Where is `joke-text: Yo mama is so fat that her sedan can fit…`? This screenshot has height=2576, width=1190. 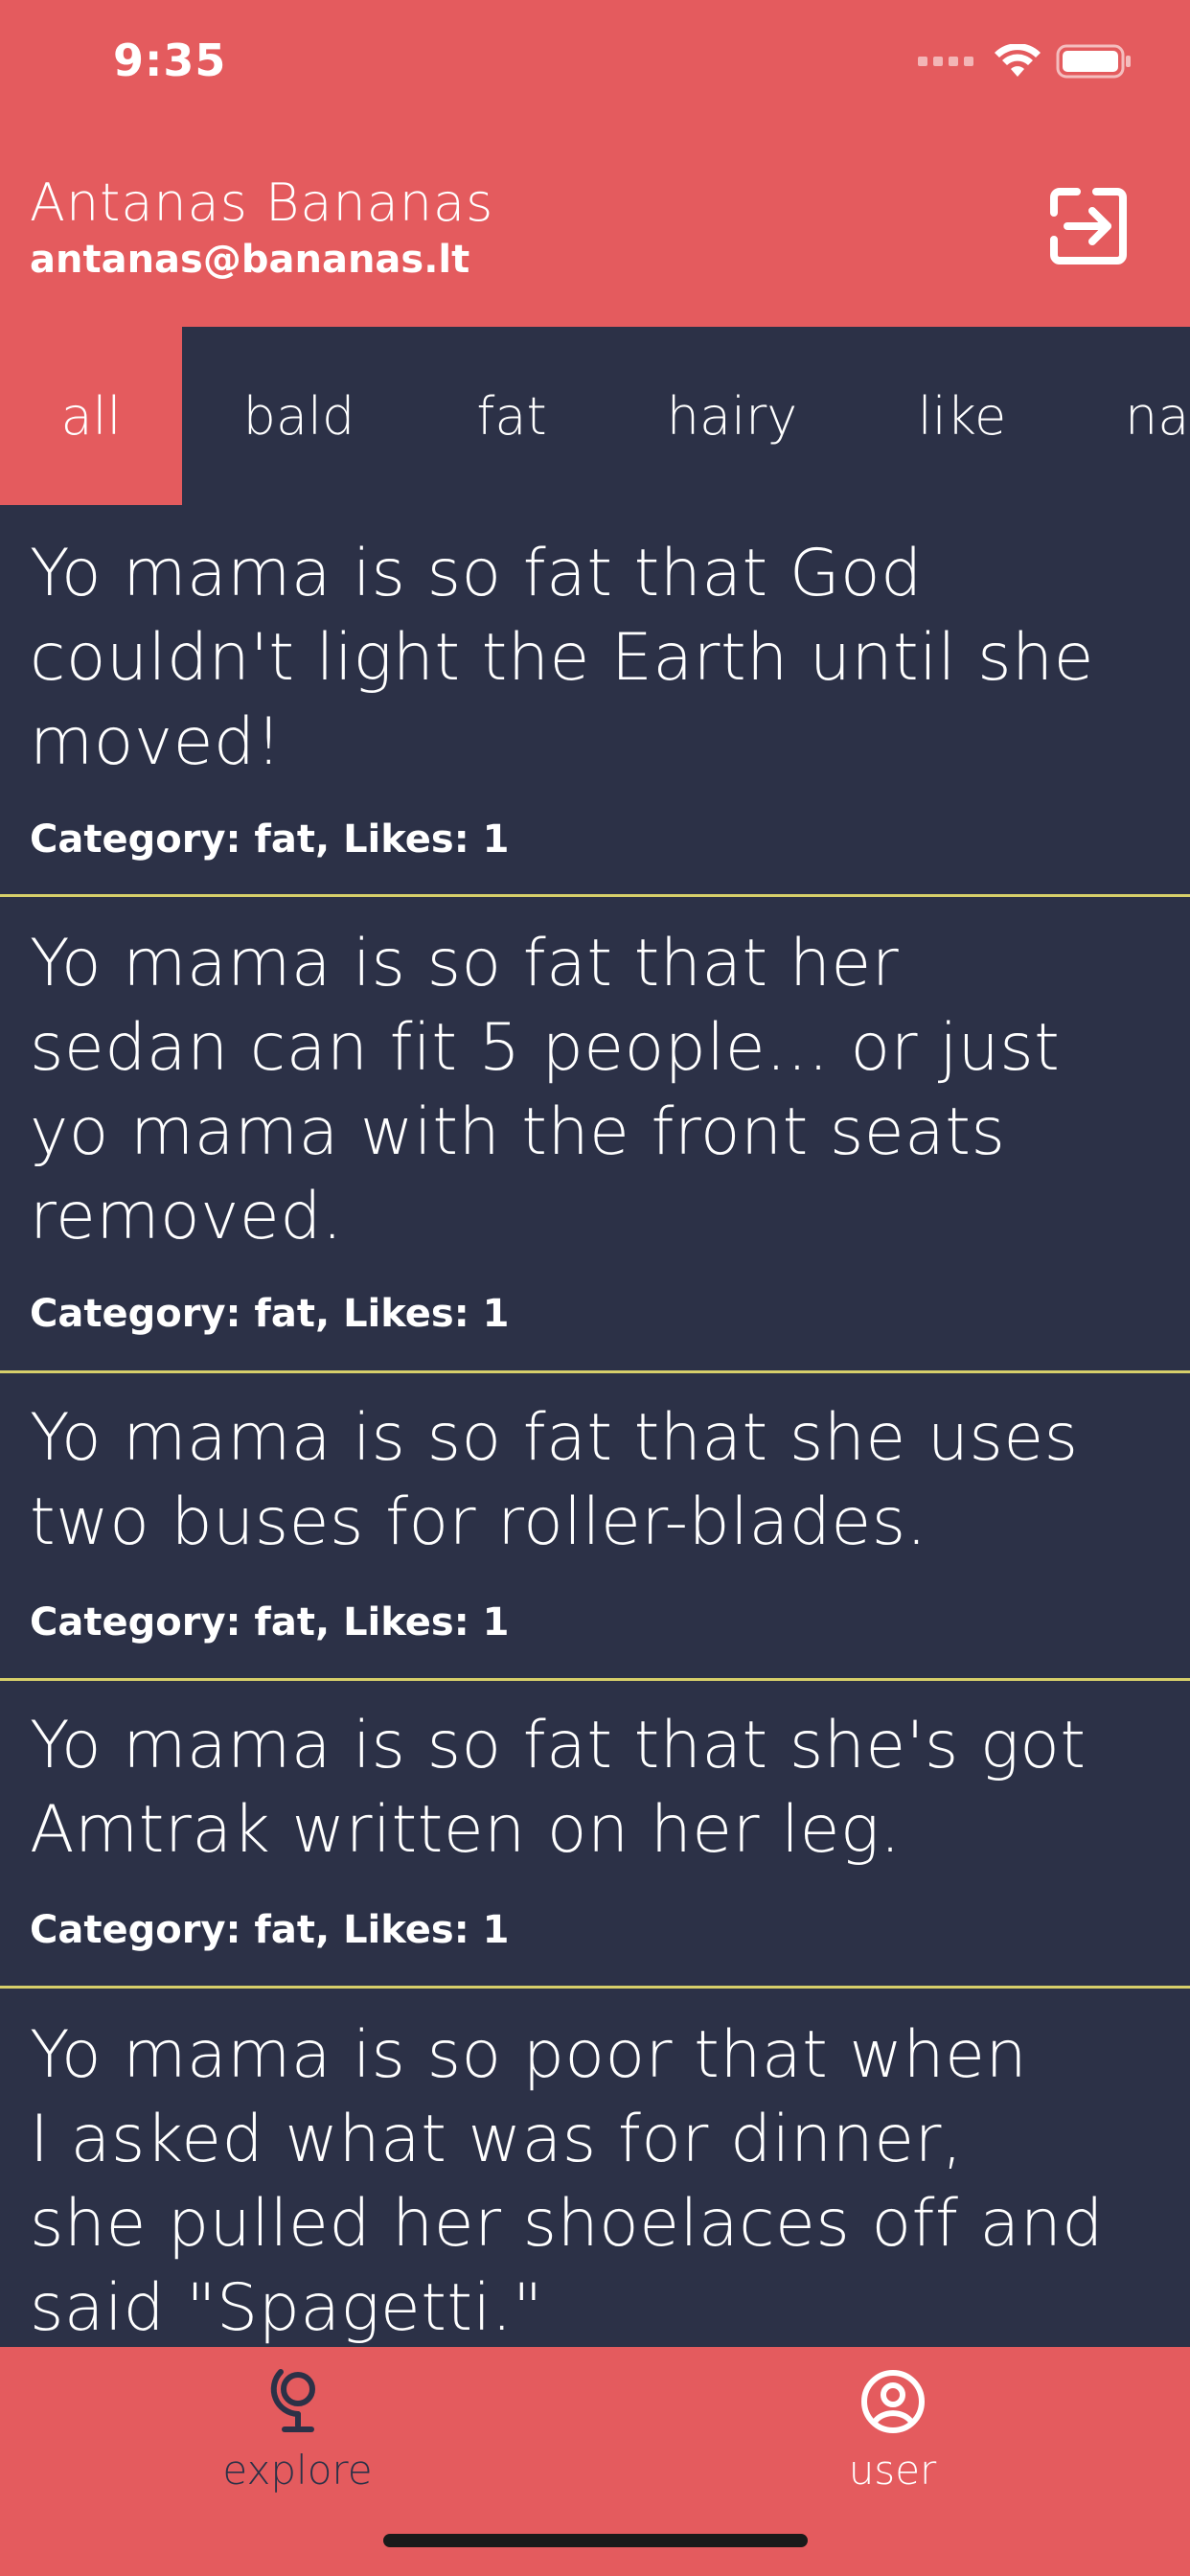
joke-text: Yo mama is so fat that her sedan can fit… is located at coordinates (603, 1090).